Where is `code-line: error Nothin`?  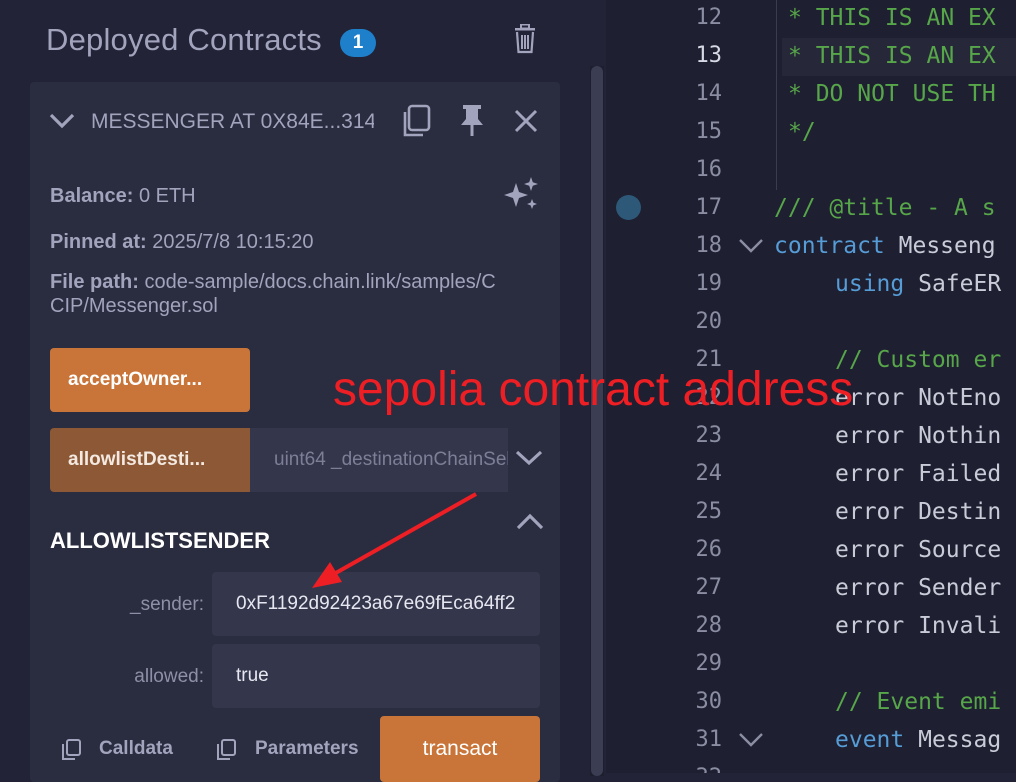
code-line: error Nothin is located at coordinates (918, 436).